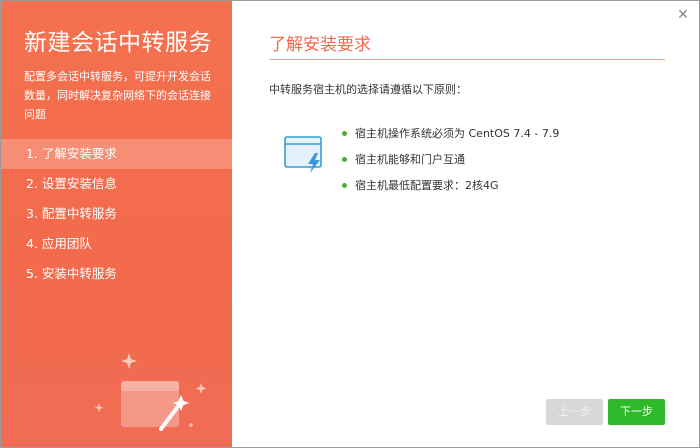 This screenshot has height=448, width=700. Describe the element at coordinates (574, 412) in the screenshot. I see `prev-button: 上一步` at that location.